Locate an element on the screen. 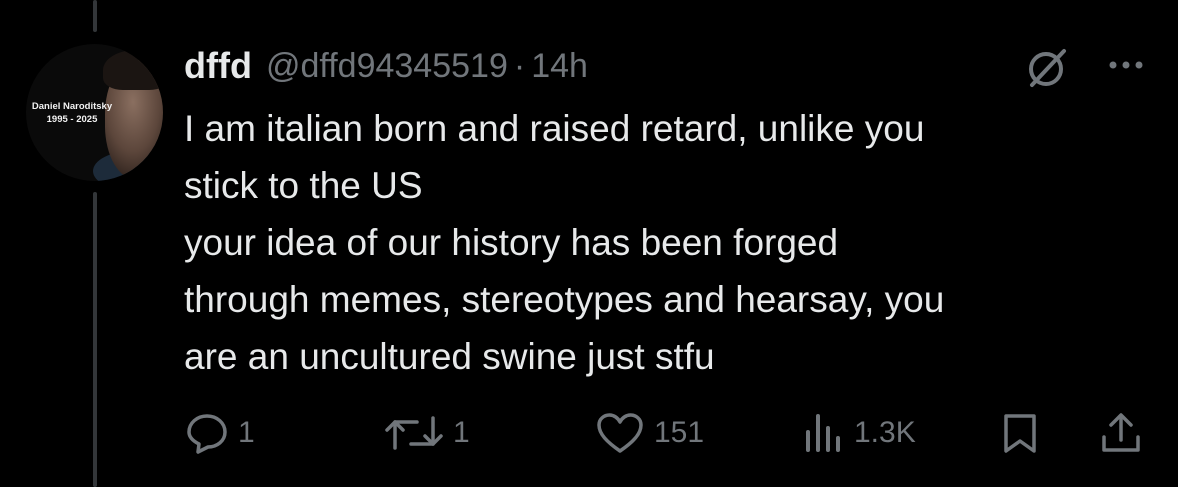 The height and width of the screenshot is (487, 1178). like-button: 151 is located at coordinates (649, 433).